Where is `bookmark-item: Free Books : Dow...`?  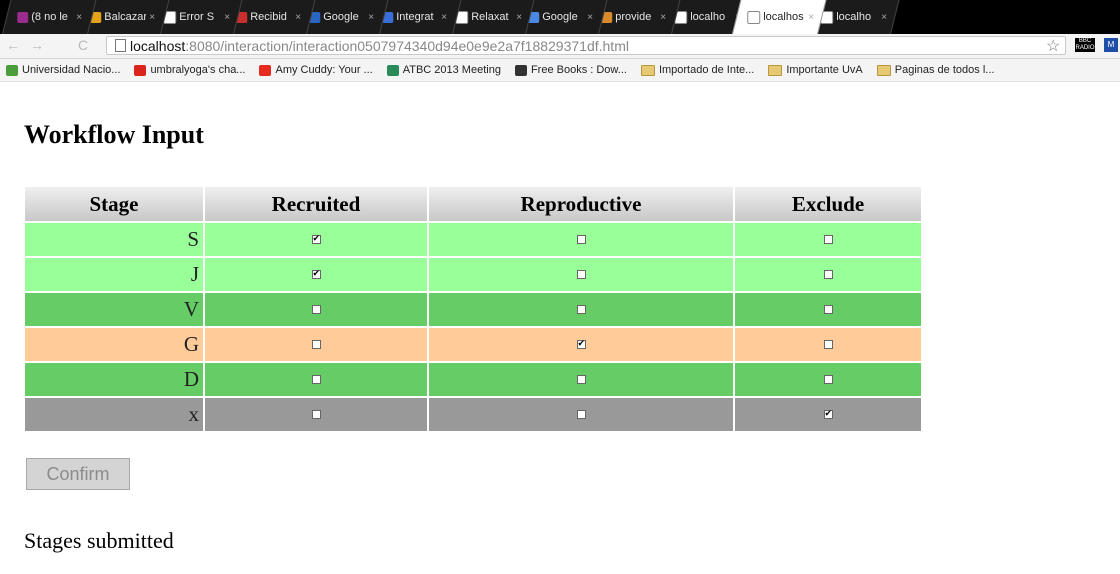 bookmark-item: Free Books : Dow... is located at coordinates (570, 70).